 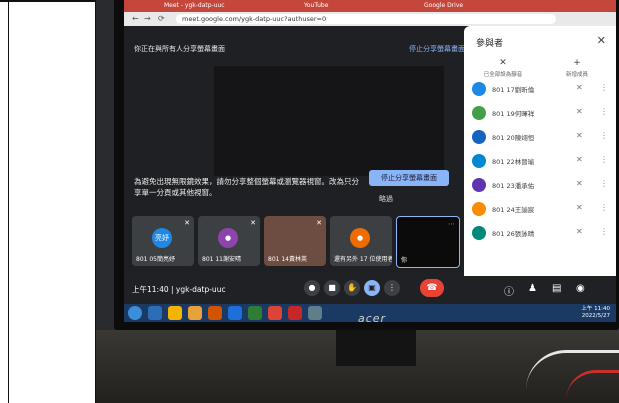 I want to click on meet-control-bar: 上午11:40 | ygk-datp-uuc ● ■ ✋ ▣ ⋮ ☎, so click(x=294, y=288).